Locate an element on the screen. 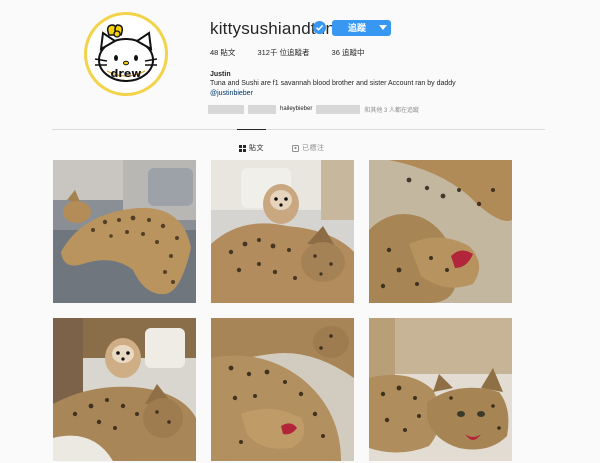 This screenshot has width=600, height=463. followers-count: 312千 位追蹤者 is located at coordinates (283, 52).